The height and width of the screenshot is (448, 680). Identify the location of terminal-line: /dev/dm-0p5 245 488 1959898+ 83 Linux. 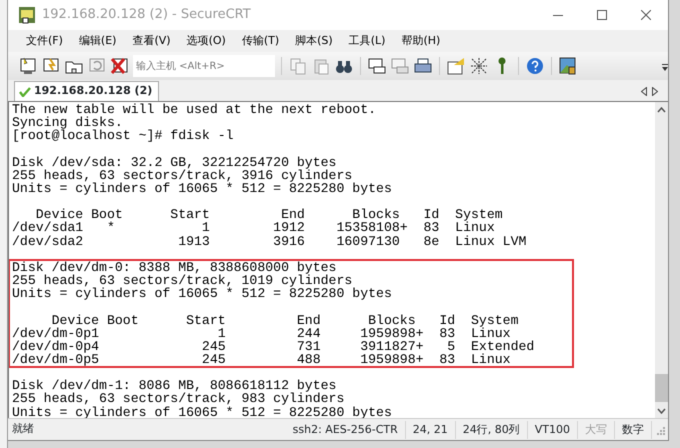
(262, 359).